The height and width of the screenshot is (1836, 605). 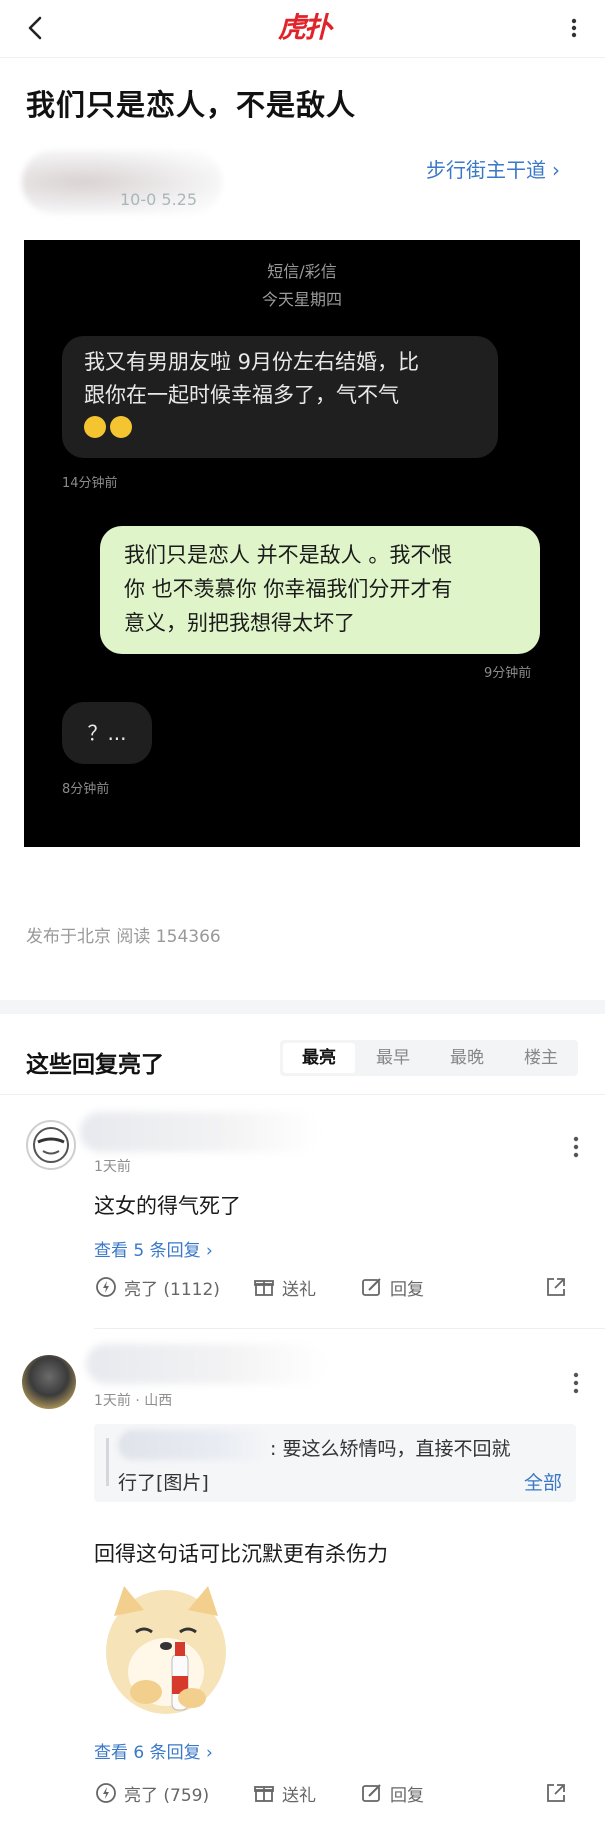 I want to click on back-arrow-icon, so click(x=36, y=28).